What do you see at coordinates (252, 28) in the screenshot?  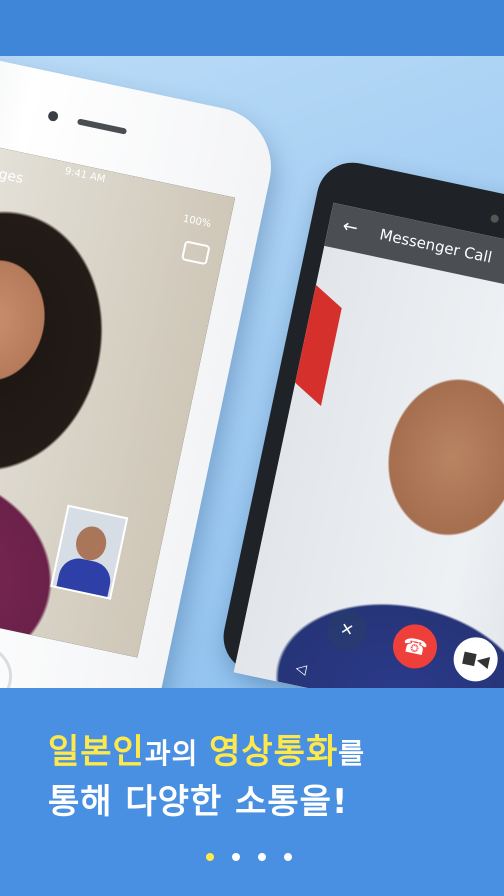 I see `top-band` at bounding box center [252, 28].